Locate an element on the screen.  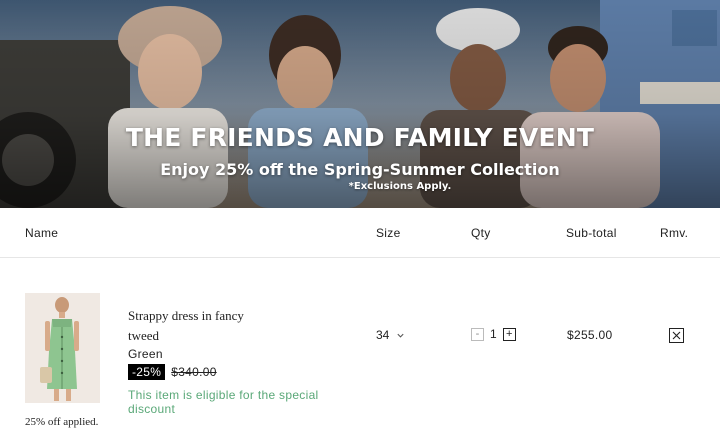
cart-table-header: Name Size Qty Sub-total Rmv. is located at coordinates (360, 233).